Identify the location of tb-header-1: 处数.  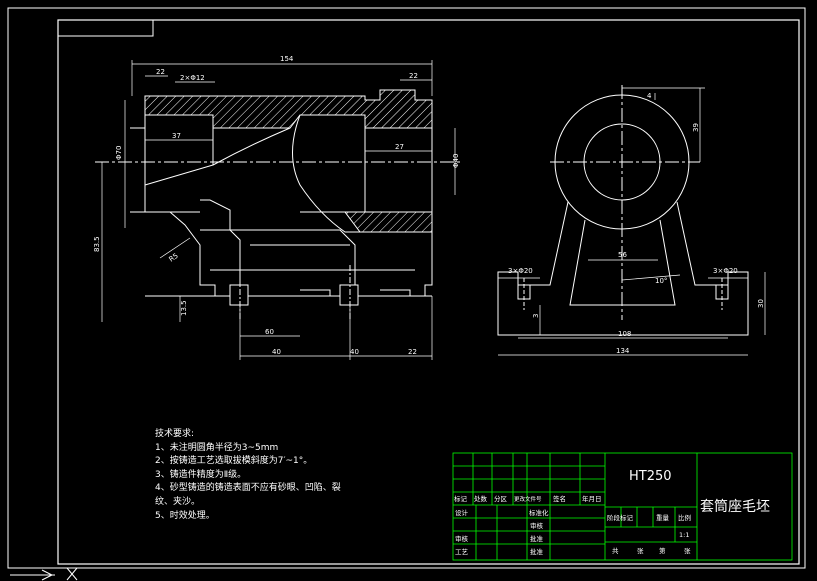
(481, 498).